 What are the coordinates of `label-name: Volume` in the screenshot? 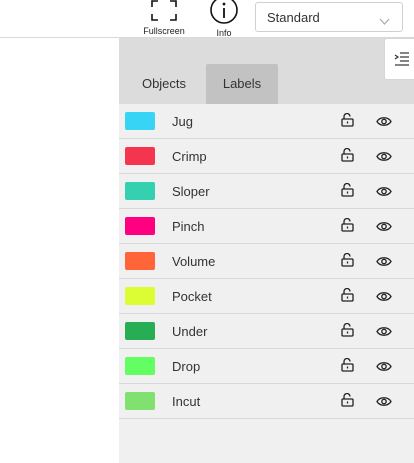 It's located at (194, 261).